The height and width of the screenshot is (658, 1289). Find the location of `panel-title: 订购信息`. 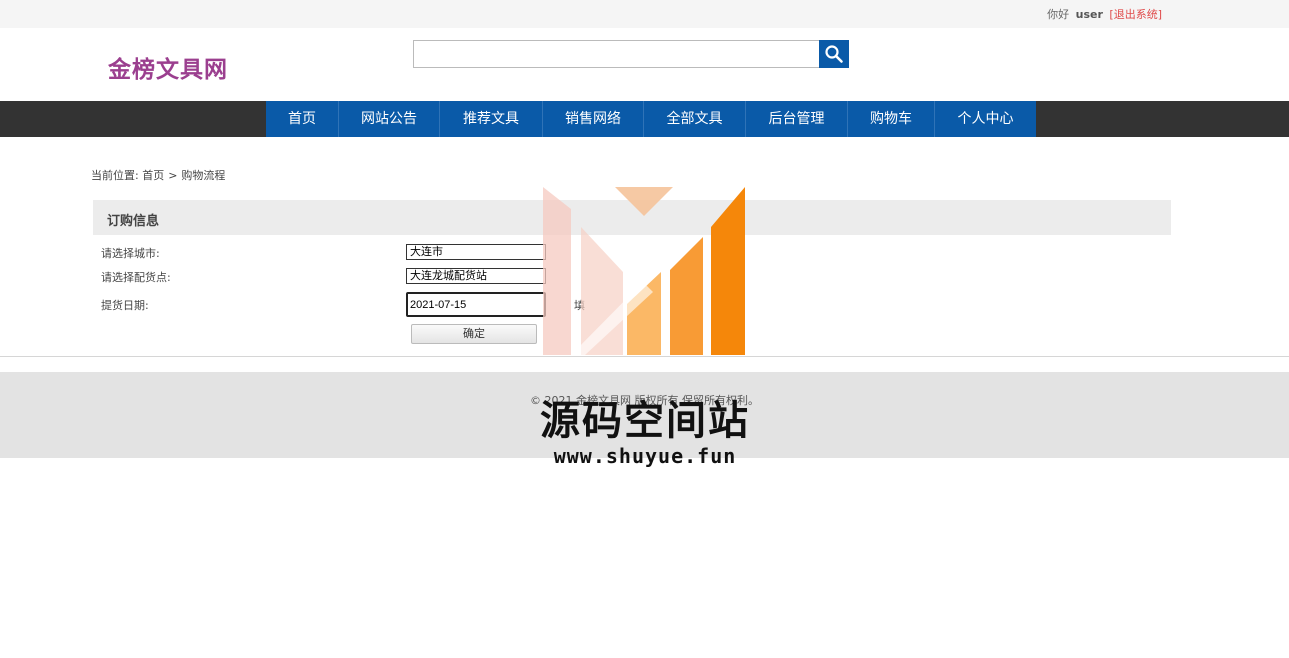

panel-title: 订购信息 is located at coordinates (133, 221).